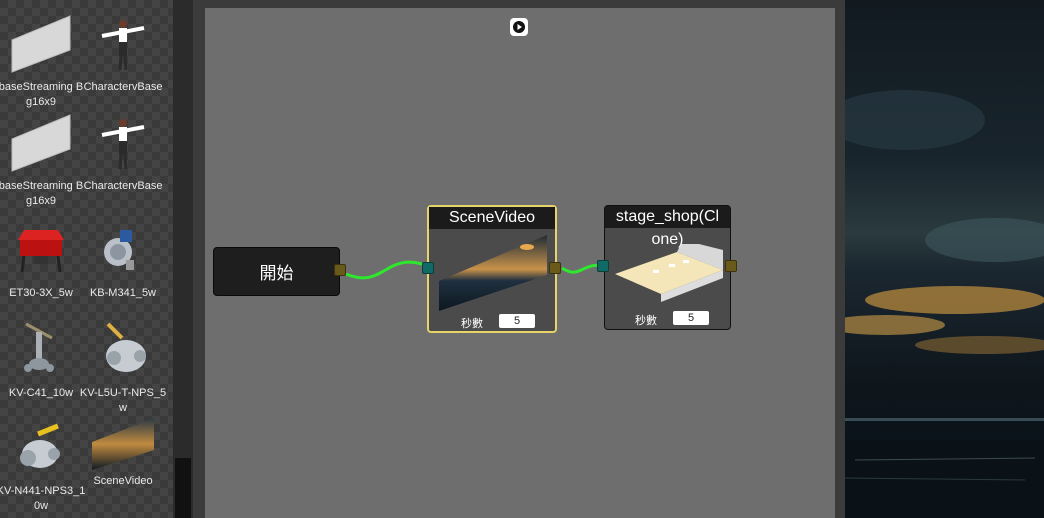 This screenshot has width=1044, height=518. What do you see at coordinates (387, 270) in the screenshot?
I see `wire` at bounding box center [387, 270].